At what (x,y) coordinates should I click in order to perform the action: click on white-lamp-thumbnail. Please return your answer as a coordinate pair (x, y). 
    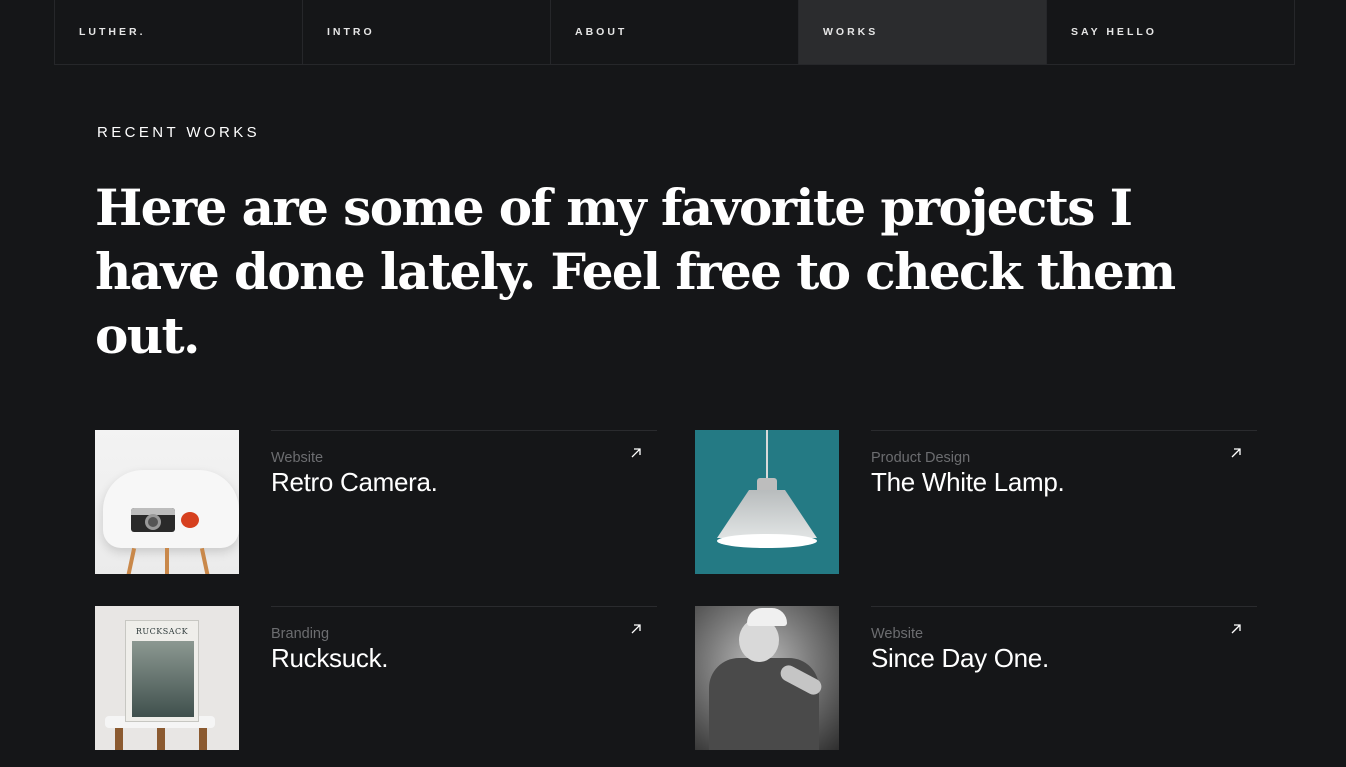
    Looking at the image, I should click on (767, 502).